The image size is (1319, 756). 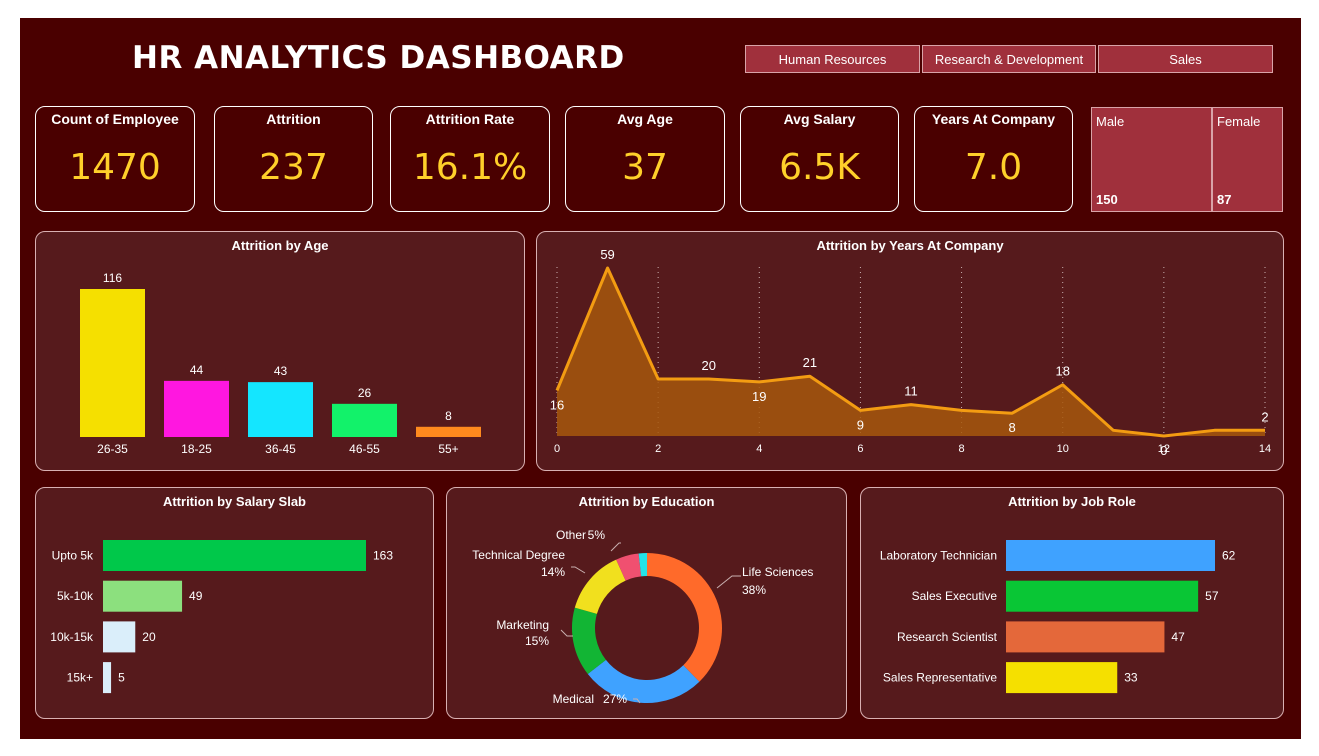 What do you see at coordinates (947, 637) in the screenshot?
I see `category-label: Research Scientist` at bounding box center [947, 637].